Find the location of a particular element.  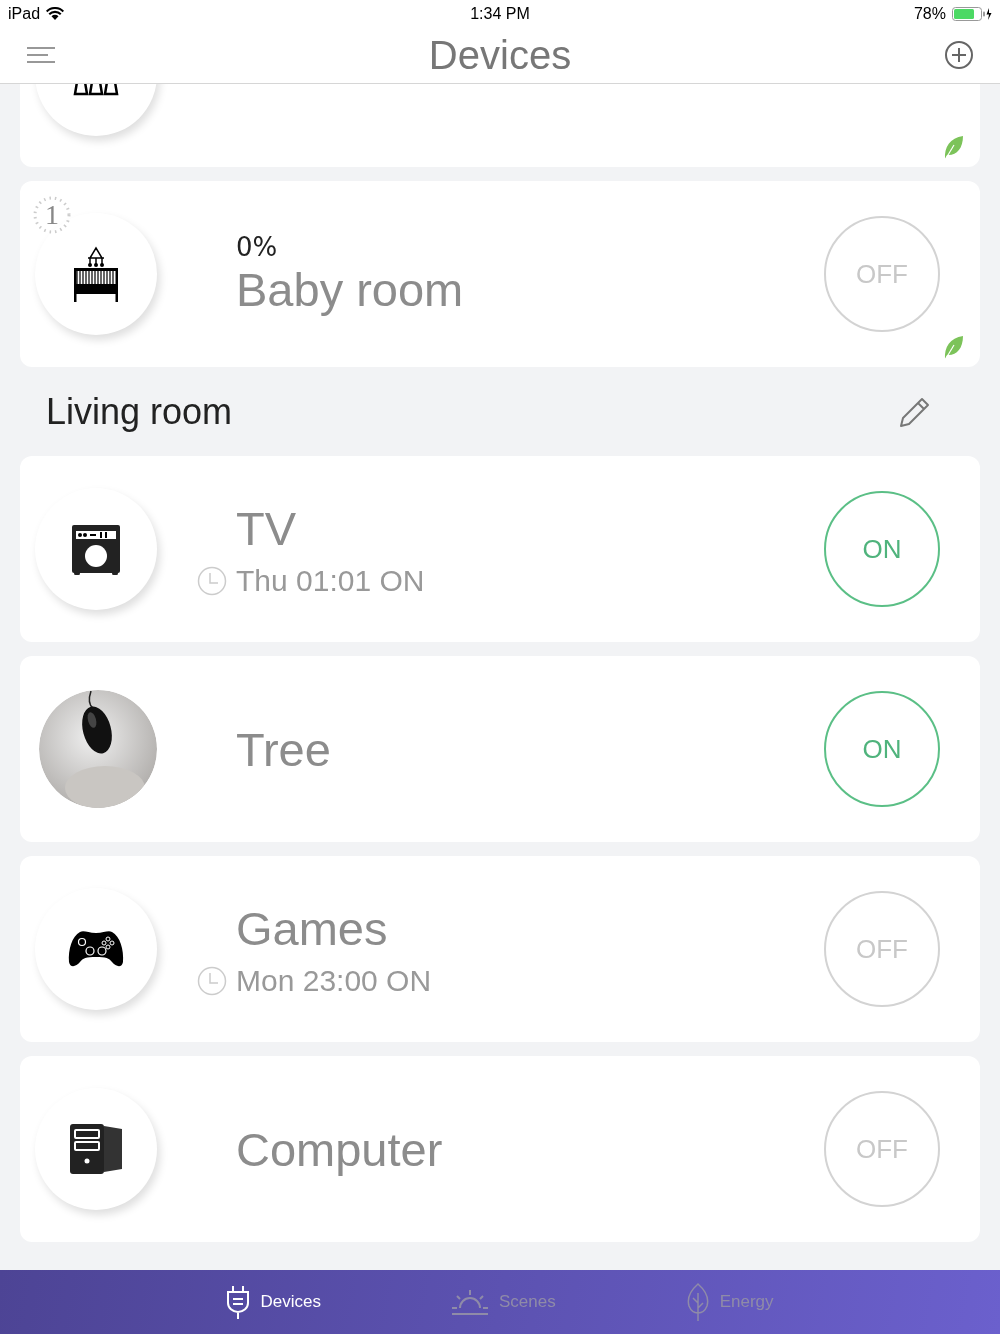

crib-icon is located at coordinates (96, 274).